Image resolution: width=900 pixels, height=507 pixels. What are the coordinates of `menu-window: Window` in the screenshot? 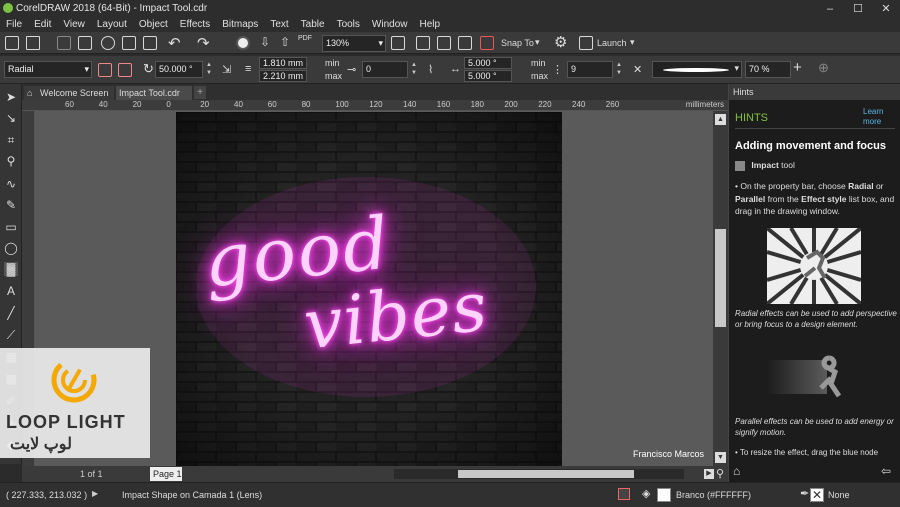 It's located at (390, 24).